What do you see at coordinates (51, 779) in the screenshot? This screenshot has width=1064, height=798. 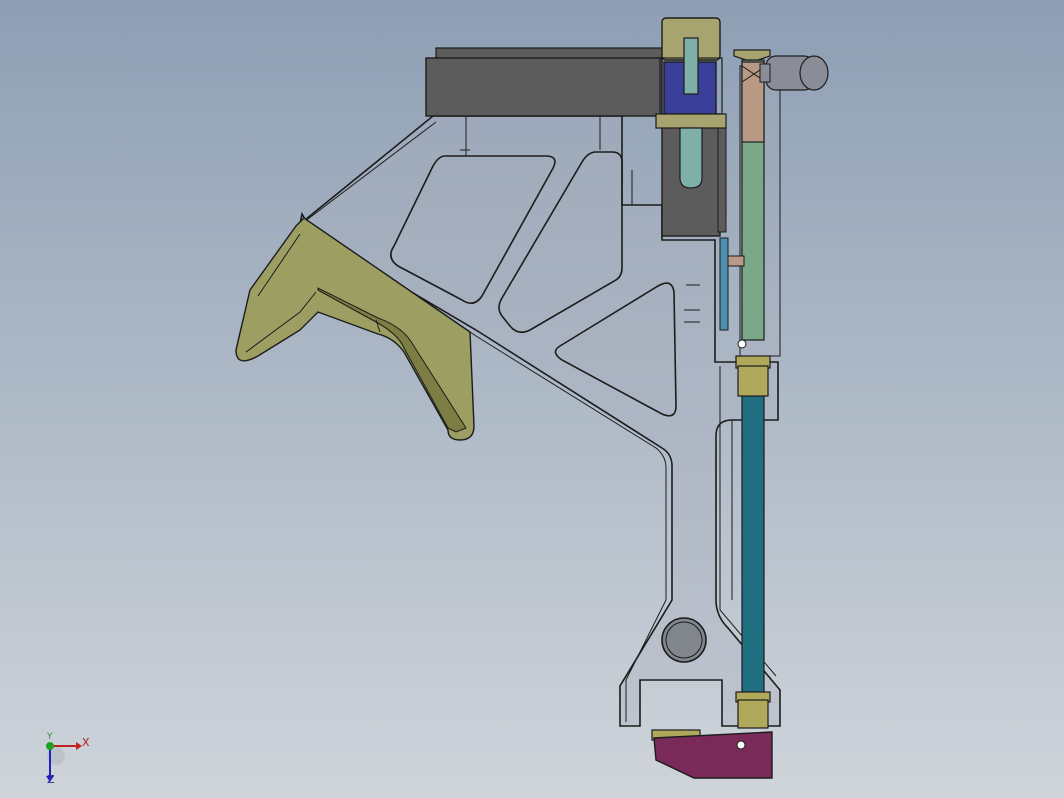 I see `triad-z-label: Z` at bounding box center [51, 779].